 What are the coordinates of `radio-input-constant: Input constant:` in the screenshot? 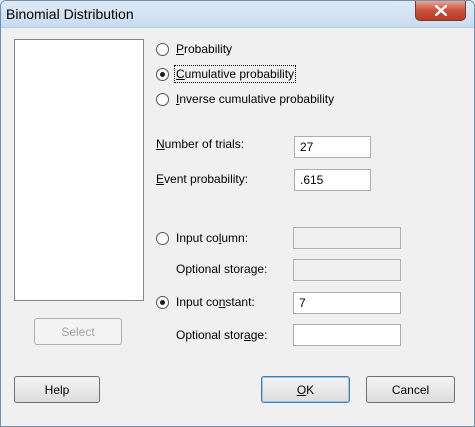 It's located at (205, 302).